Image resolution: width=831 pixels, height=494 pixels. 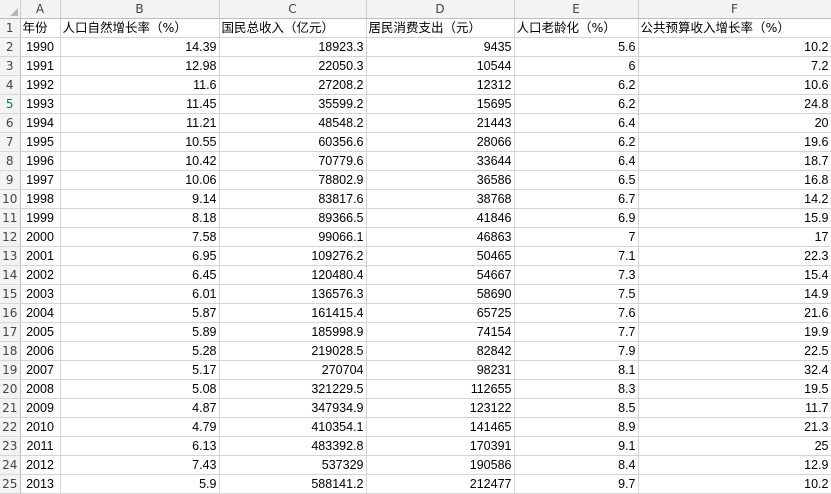 What do you see at coordinates (440, 484) in the screenshot?
I see `table-cell: 212477` at bounding box center [440, 484].